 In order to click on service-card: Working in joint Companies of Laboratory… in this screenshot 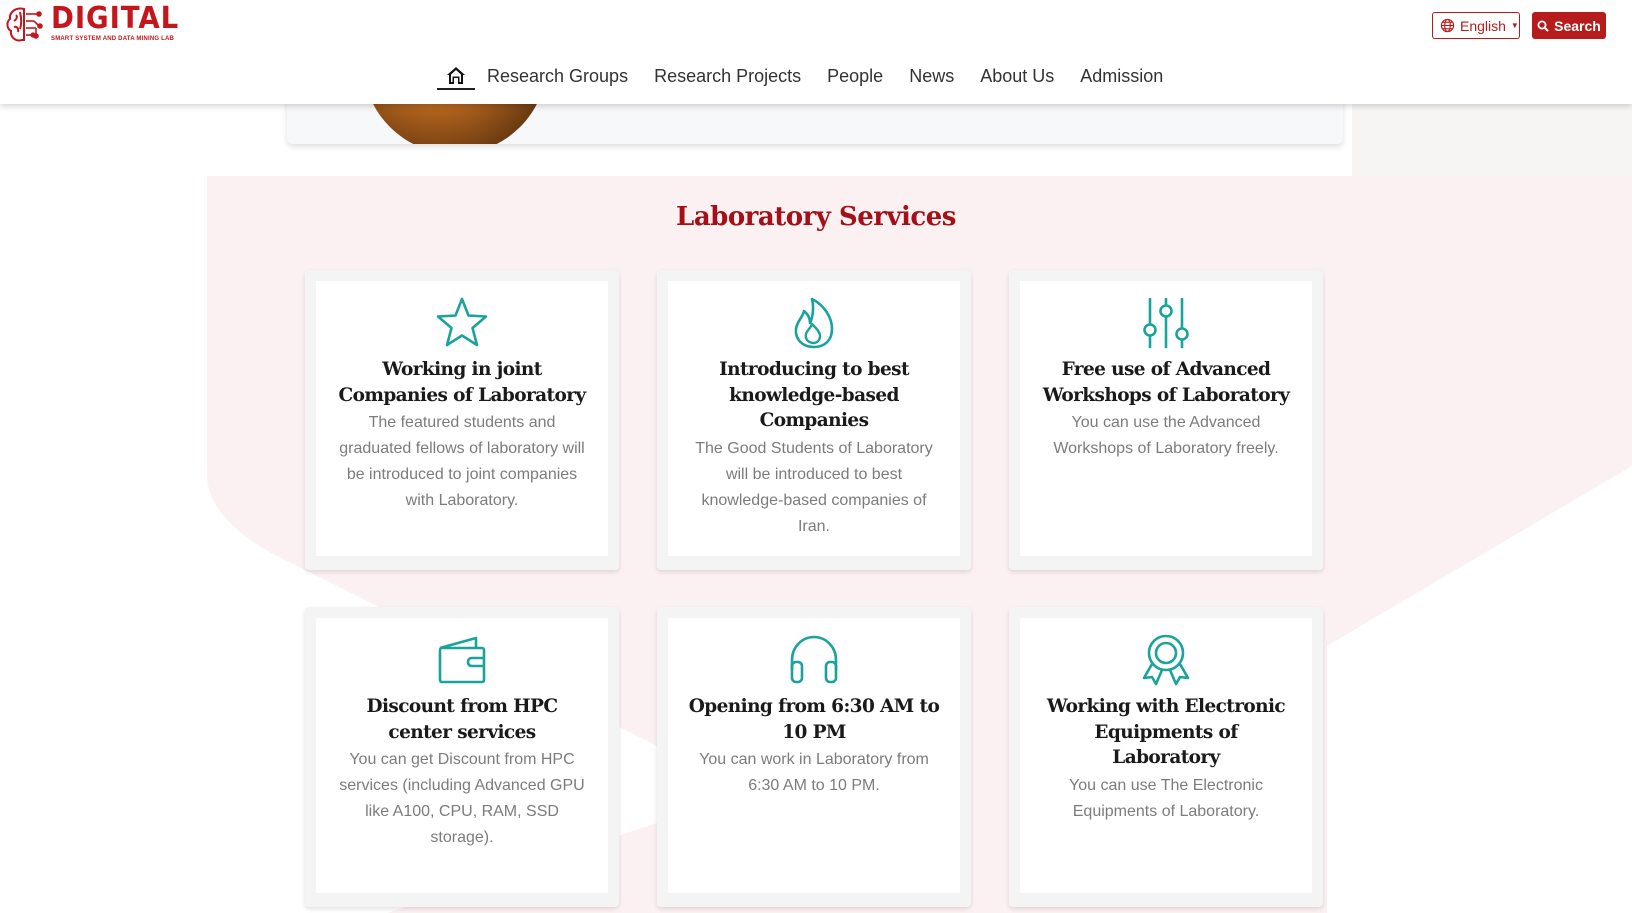, I will do `click(462, 420)`.